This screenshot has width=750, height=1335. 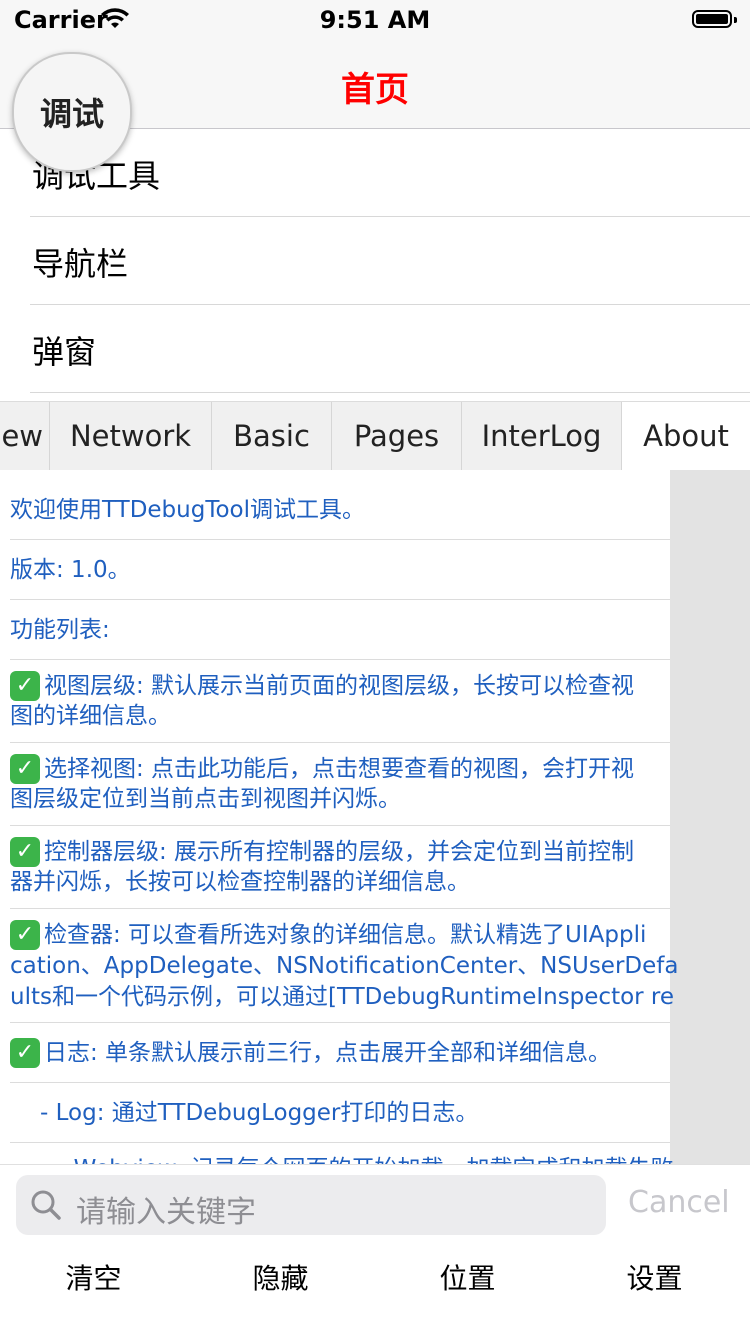 What do you see at coordinates (60, 630) in the screenshot?
I see `feature-list-title: 功能列表:` at bounding box center [60, 630].